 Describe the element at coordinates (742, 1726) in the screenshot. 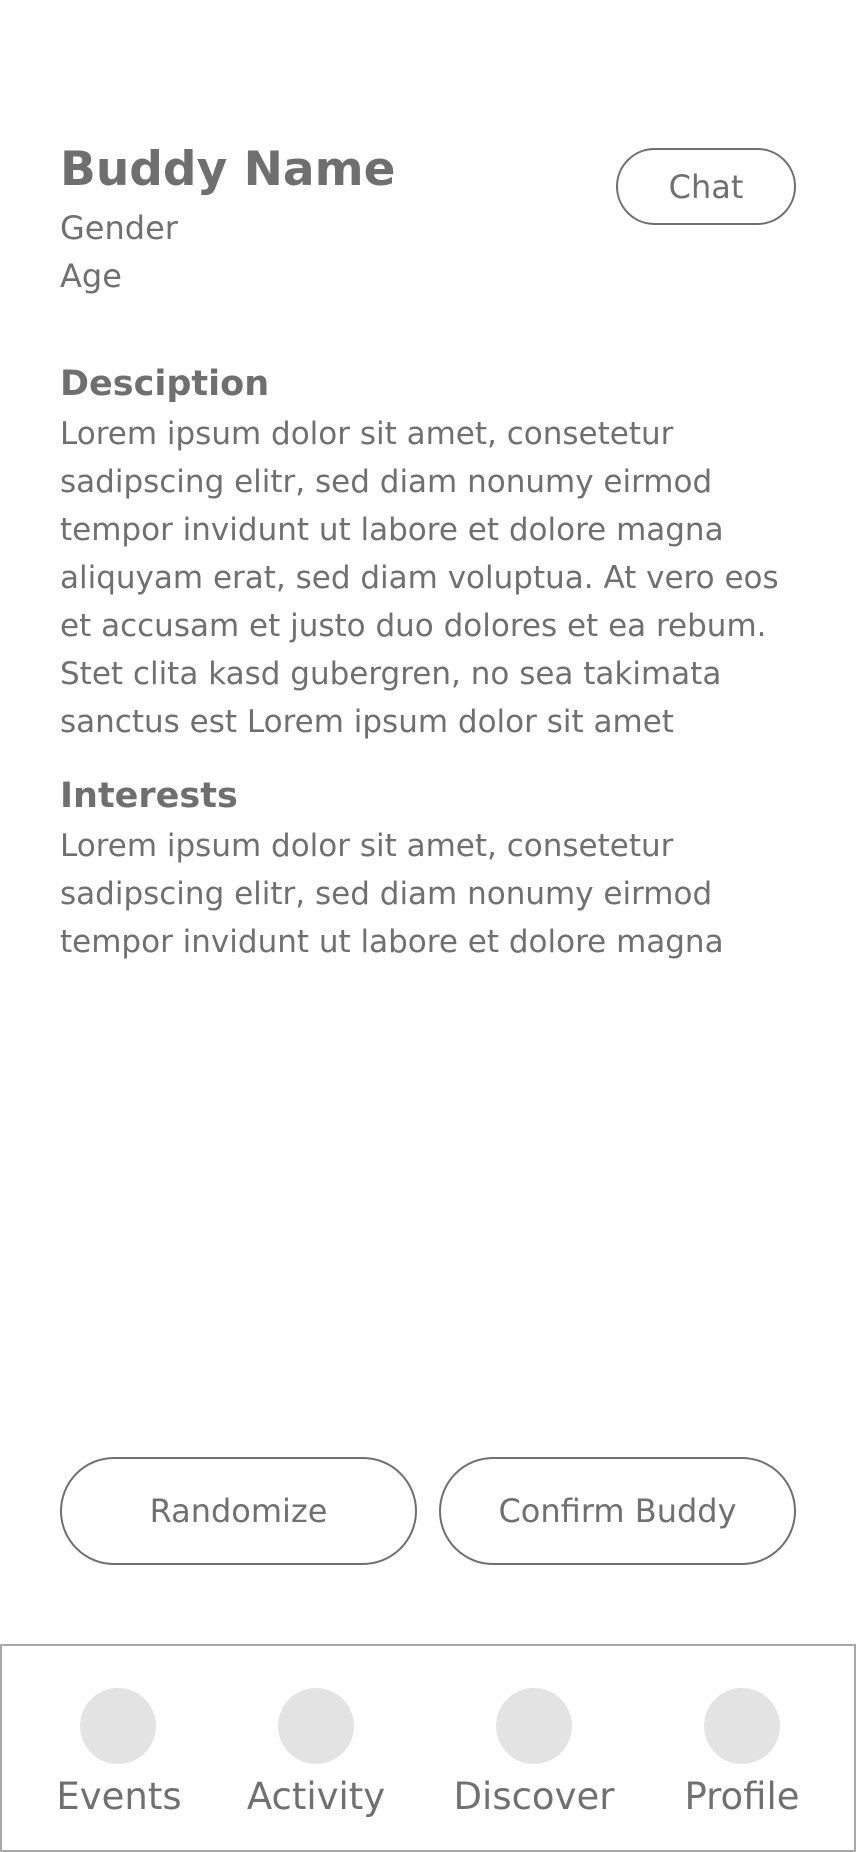

I see `profile-icon` at that location.